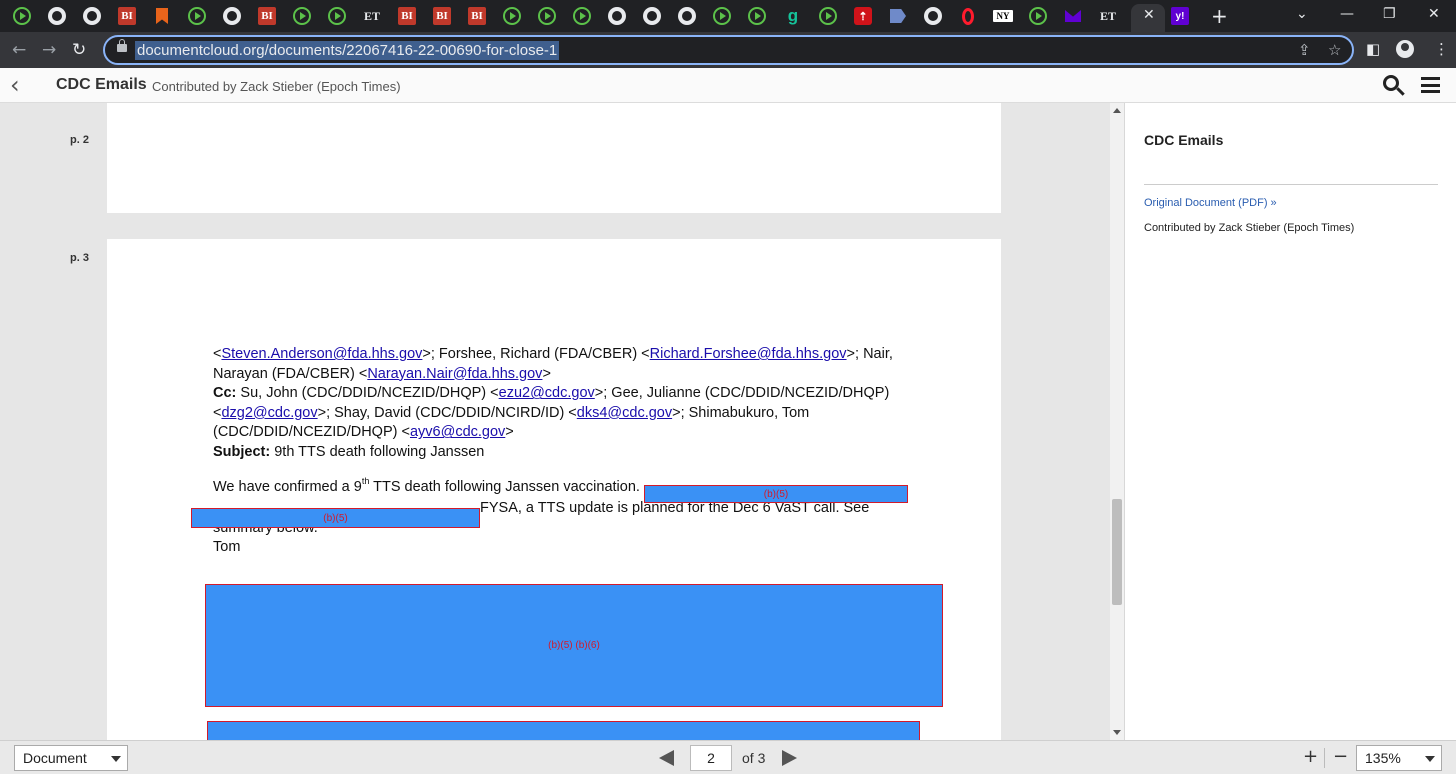 The image size is (1456, 774). Describe the element at coordinates (563, 730) in the screenshot. I see `redaction-box` at that location.